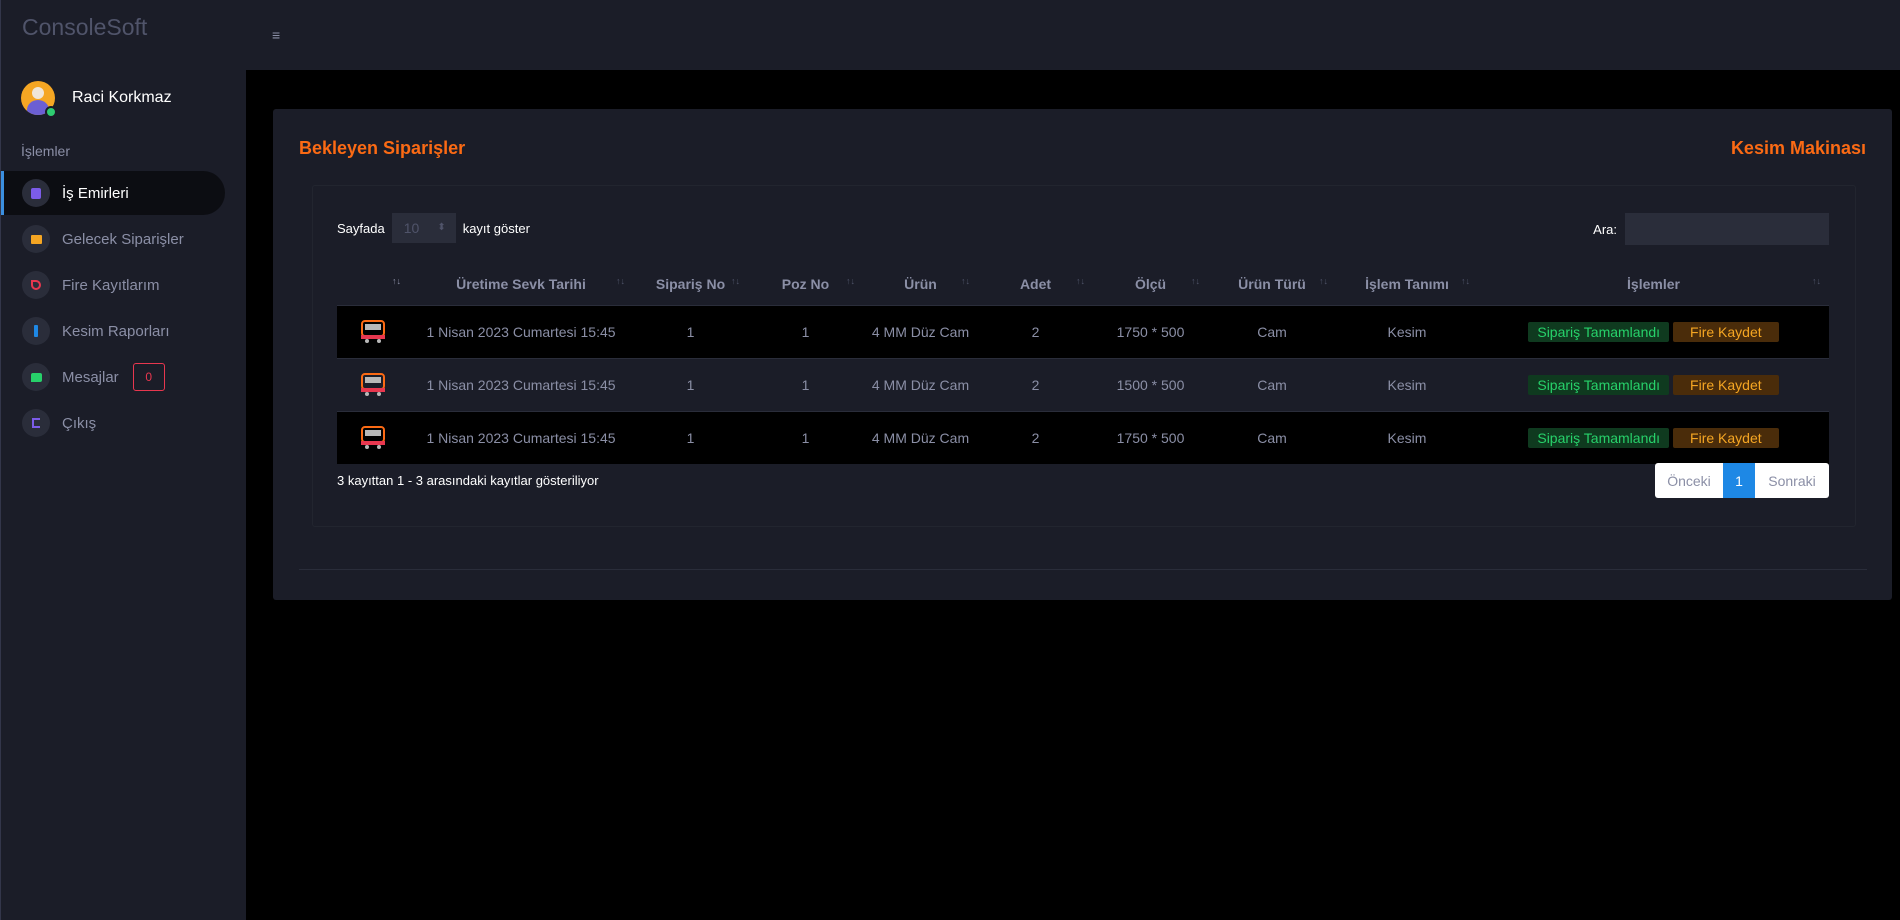 This screenshot has width=1900, height=920. Describe the element at coordinates (1792, 480) in the screenshot. I see `next-page-button: Sonraki` at that location.